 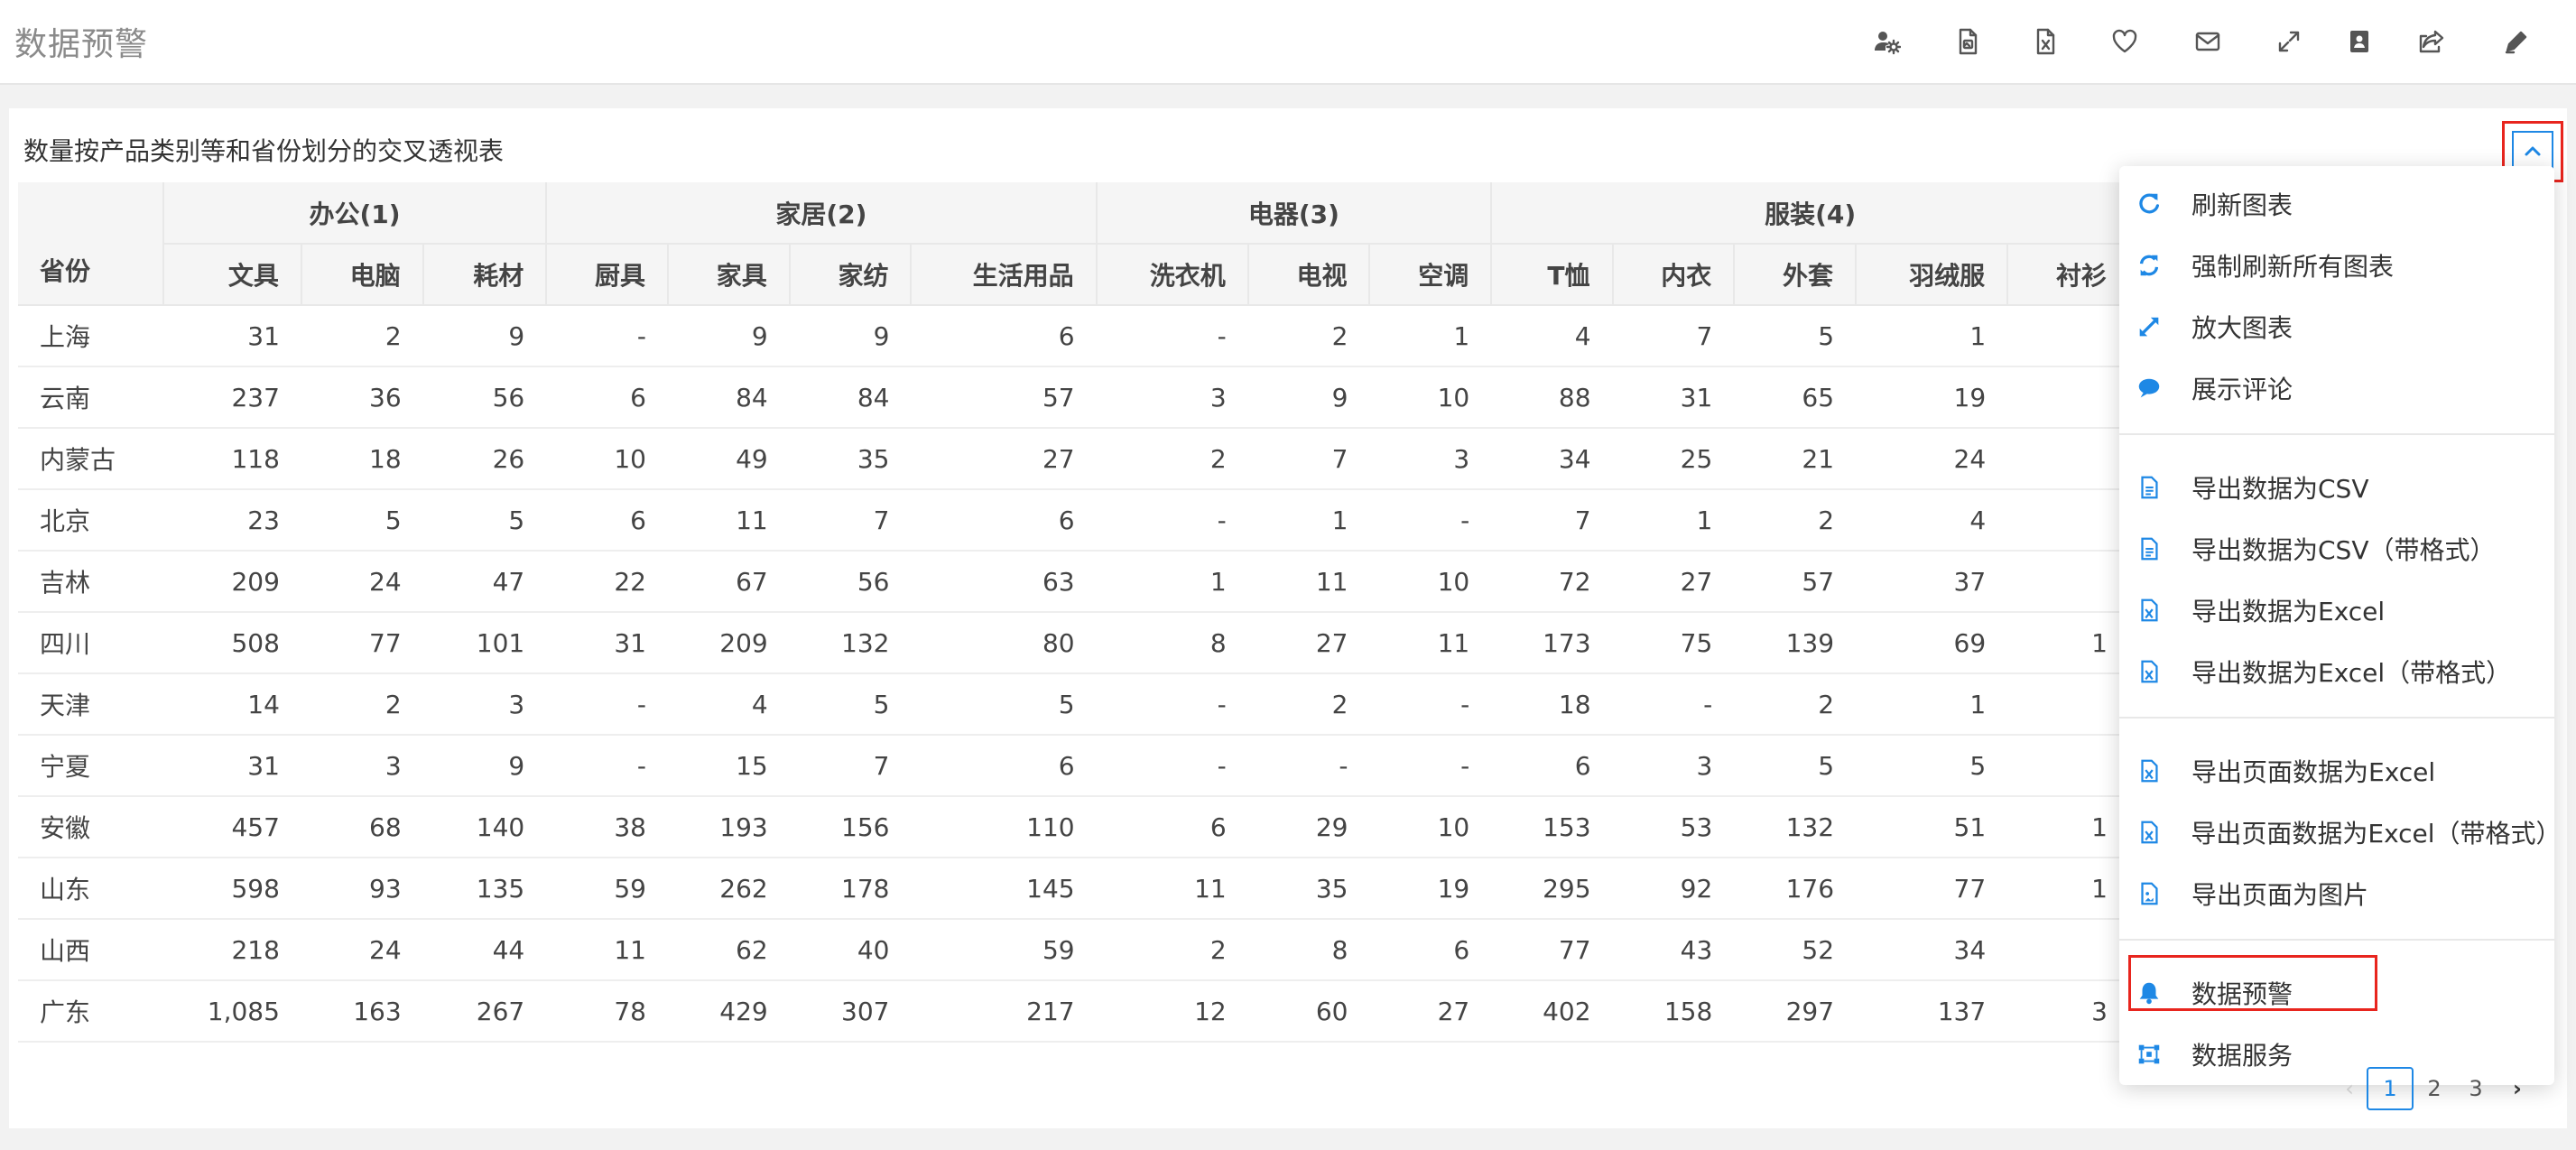 I want to click on table-cell: 56, so click(x=484, y=397).